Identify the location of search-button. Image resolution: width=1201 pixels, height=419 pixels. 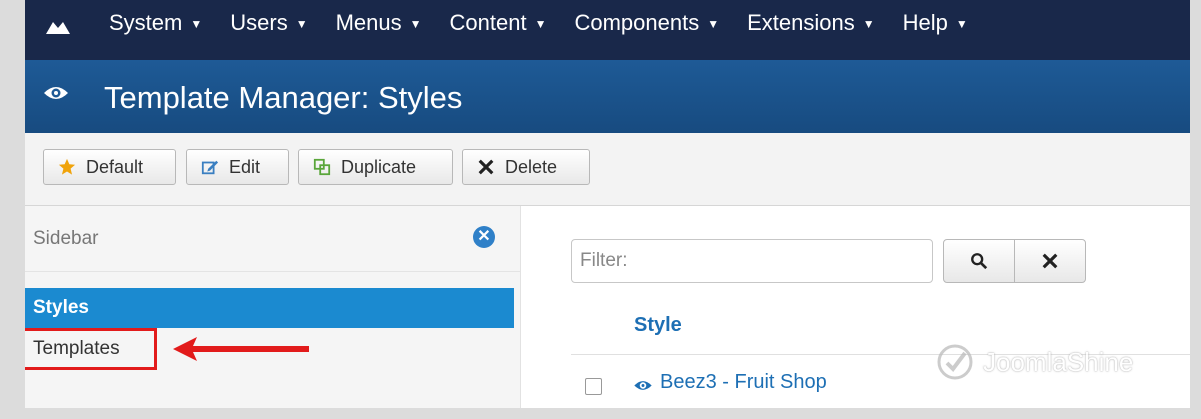
(979, 261).